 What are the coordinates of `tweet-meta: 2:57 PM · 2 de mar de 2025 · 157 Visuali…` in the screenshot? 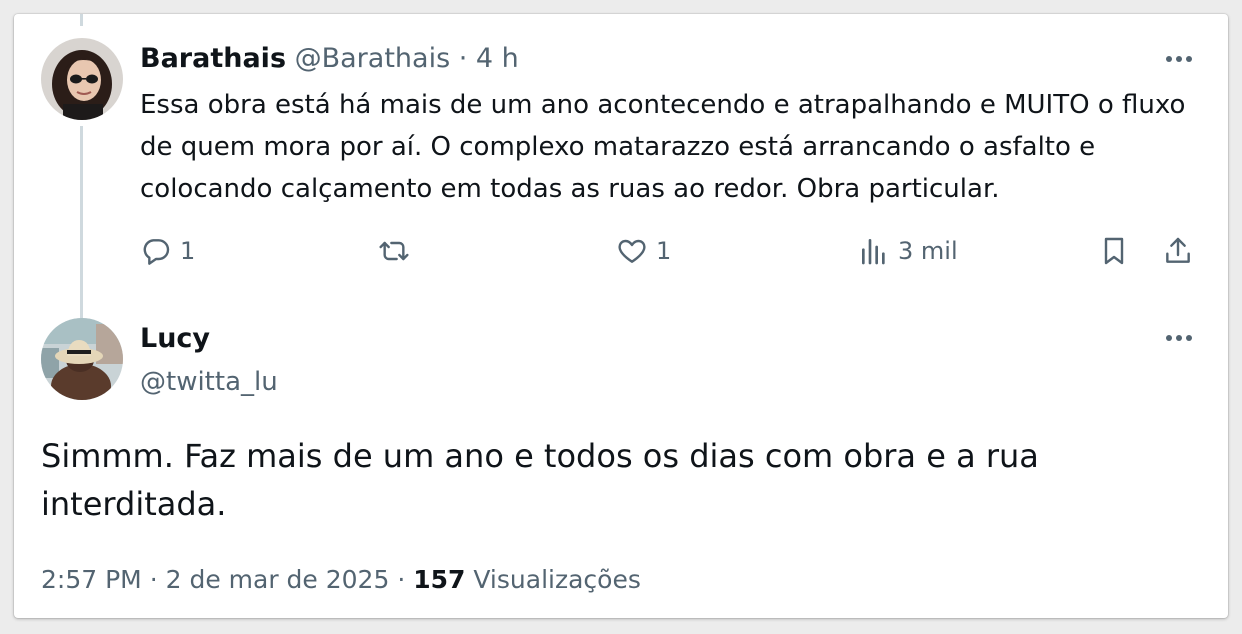 It's located at (341, 580).